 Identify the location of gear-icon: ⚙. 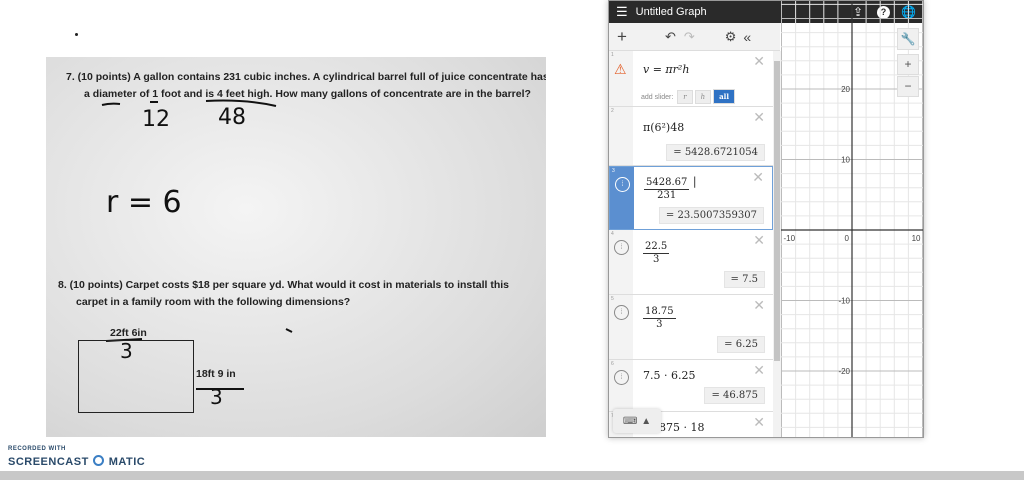
(731, 37).